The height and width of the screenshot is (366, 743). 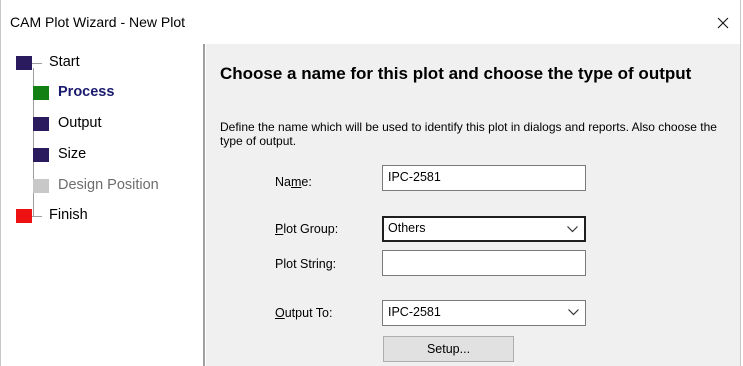 I want to click on output-to-select: IPC-2581, so click(x=484, y=313).